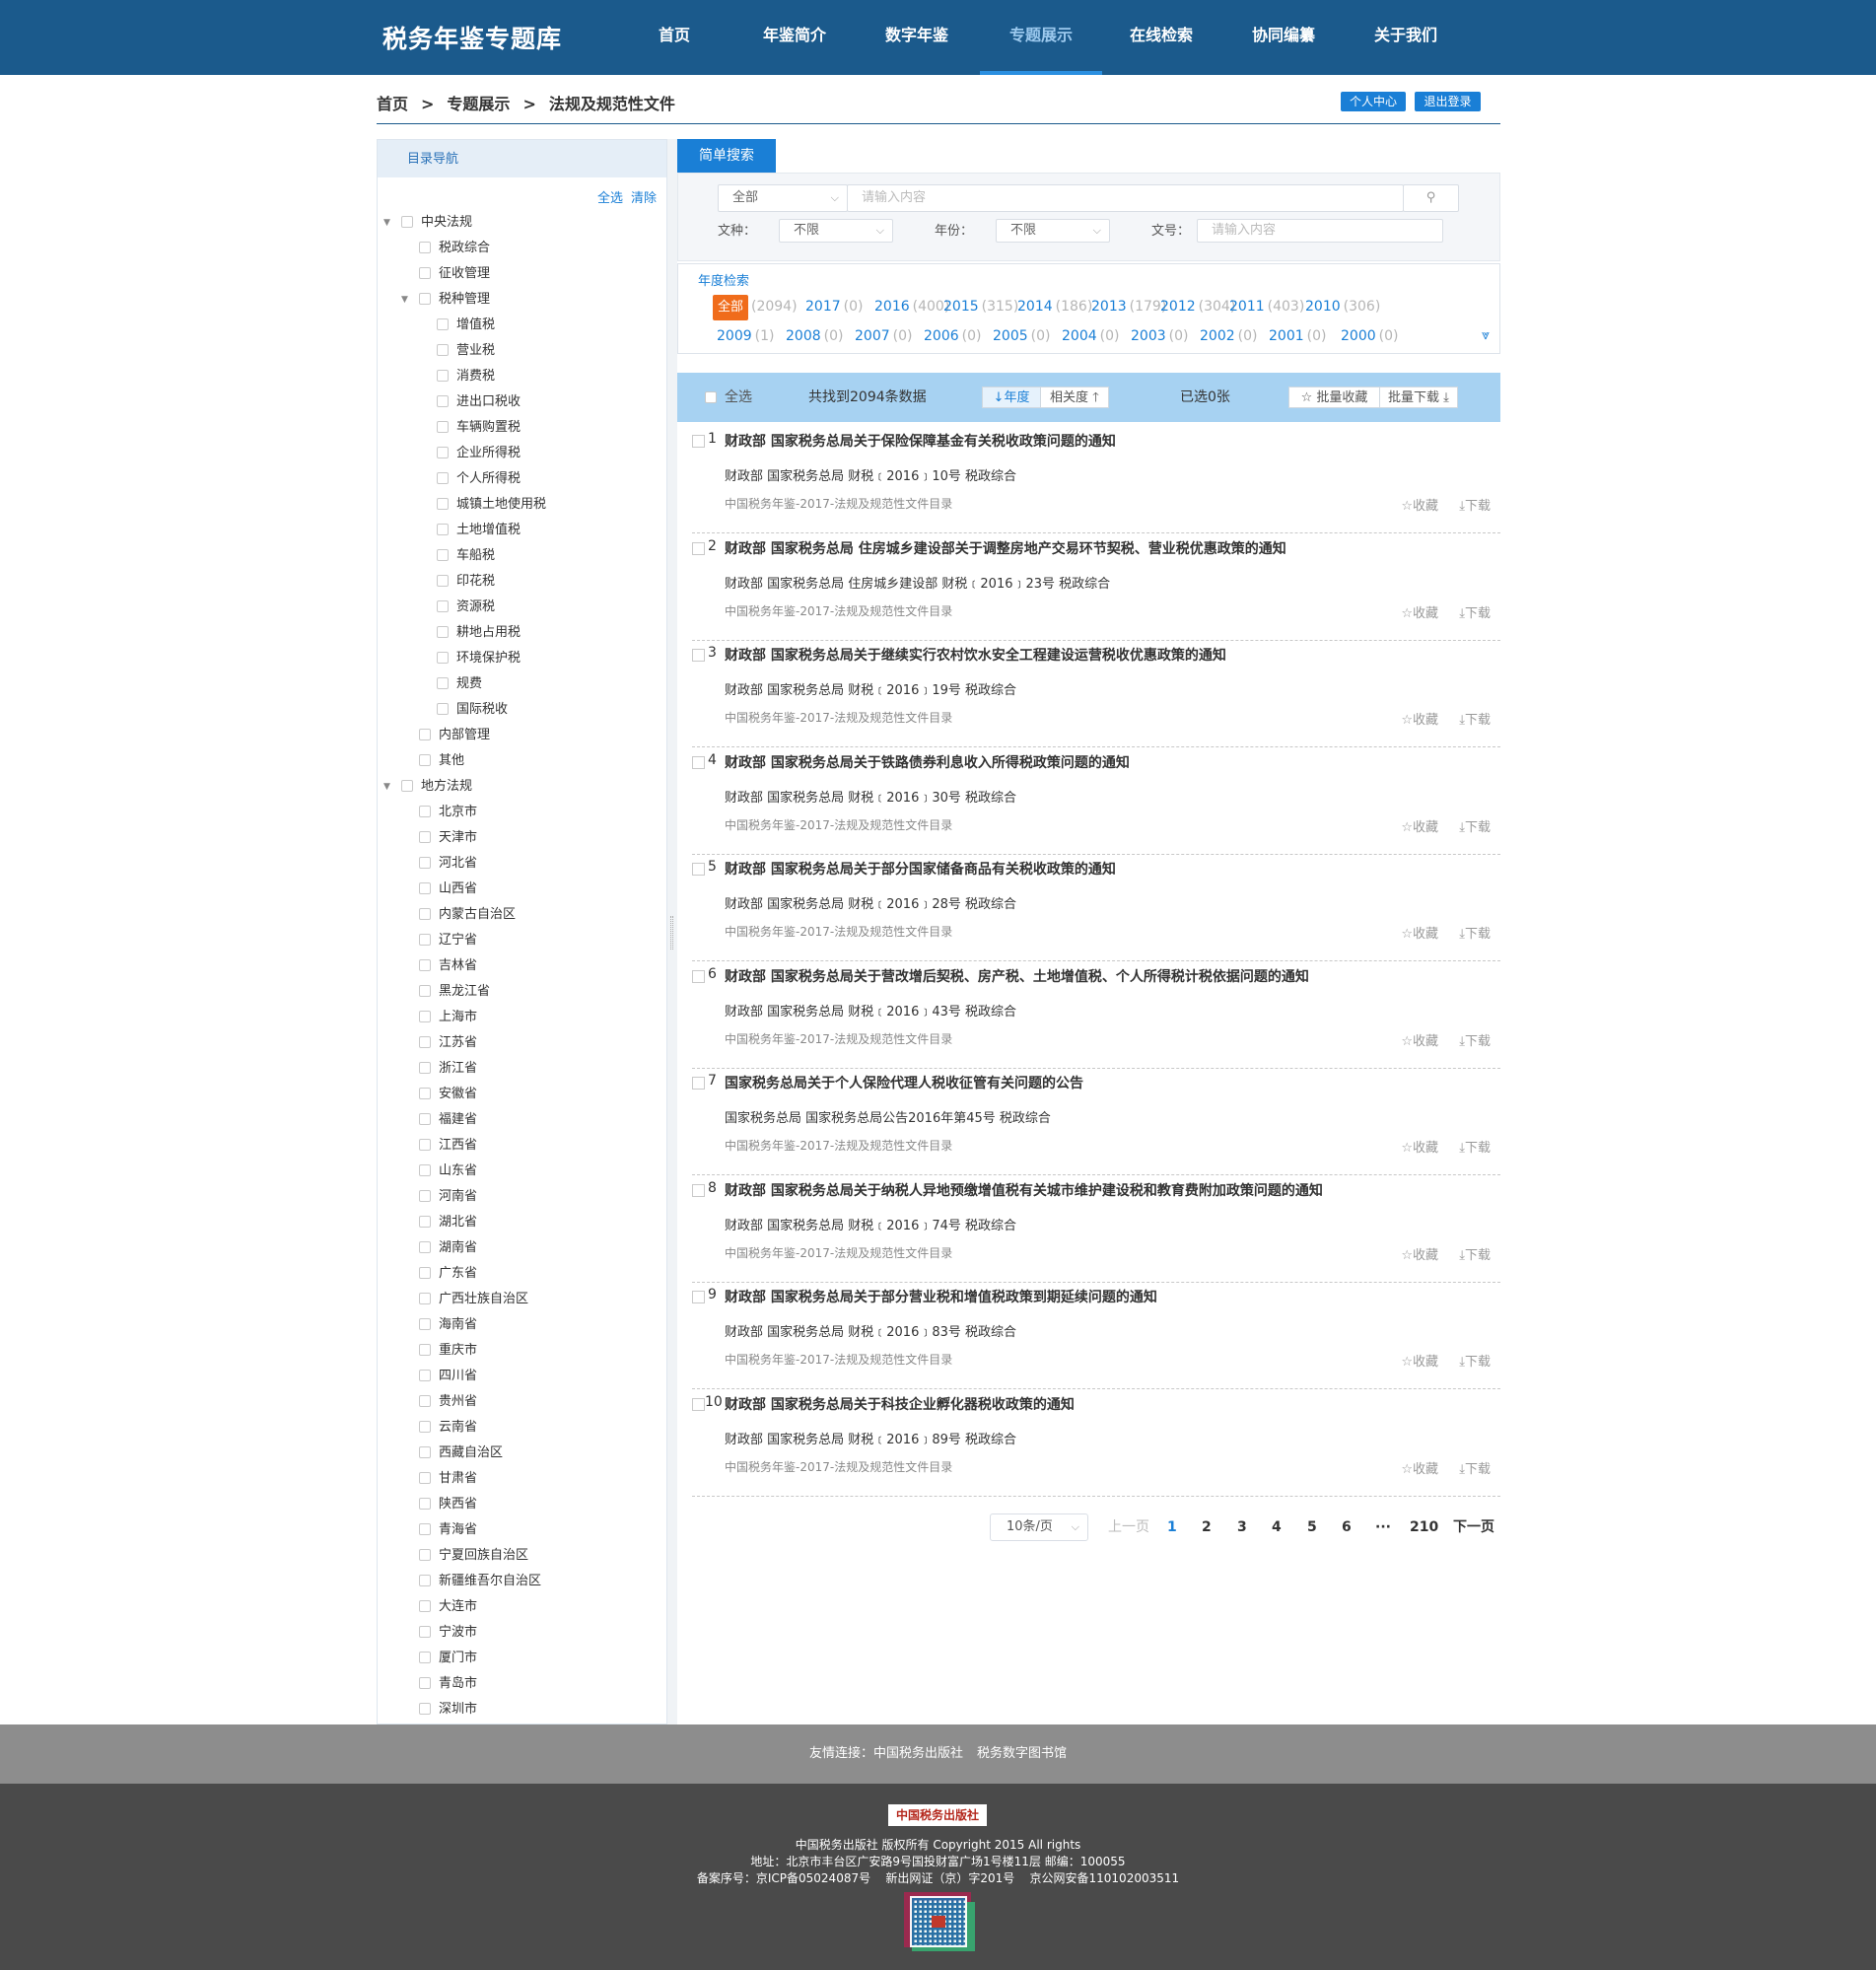  I want to click on tree-node: 企业所得税, so click(479, 453).